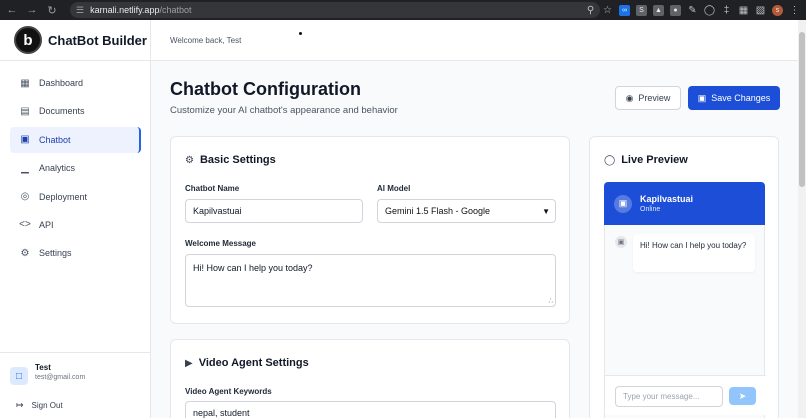 Image resolution: width=806 pixels, height=418 pixels. I want to click on code-icon: <>, so click(25, 225).